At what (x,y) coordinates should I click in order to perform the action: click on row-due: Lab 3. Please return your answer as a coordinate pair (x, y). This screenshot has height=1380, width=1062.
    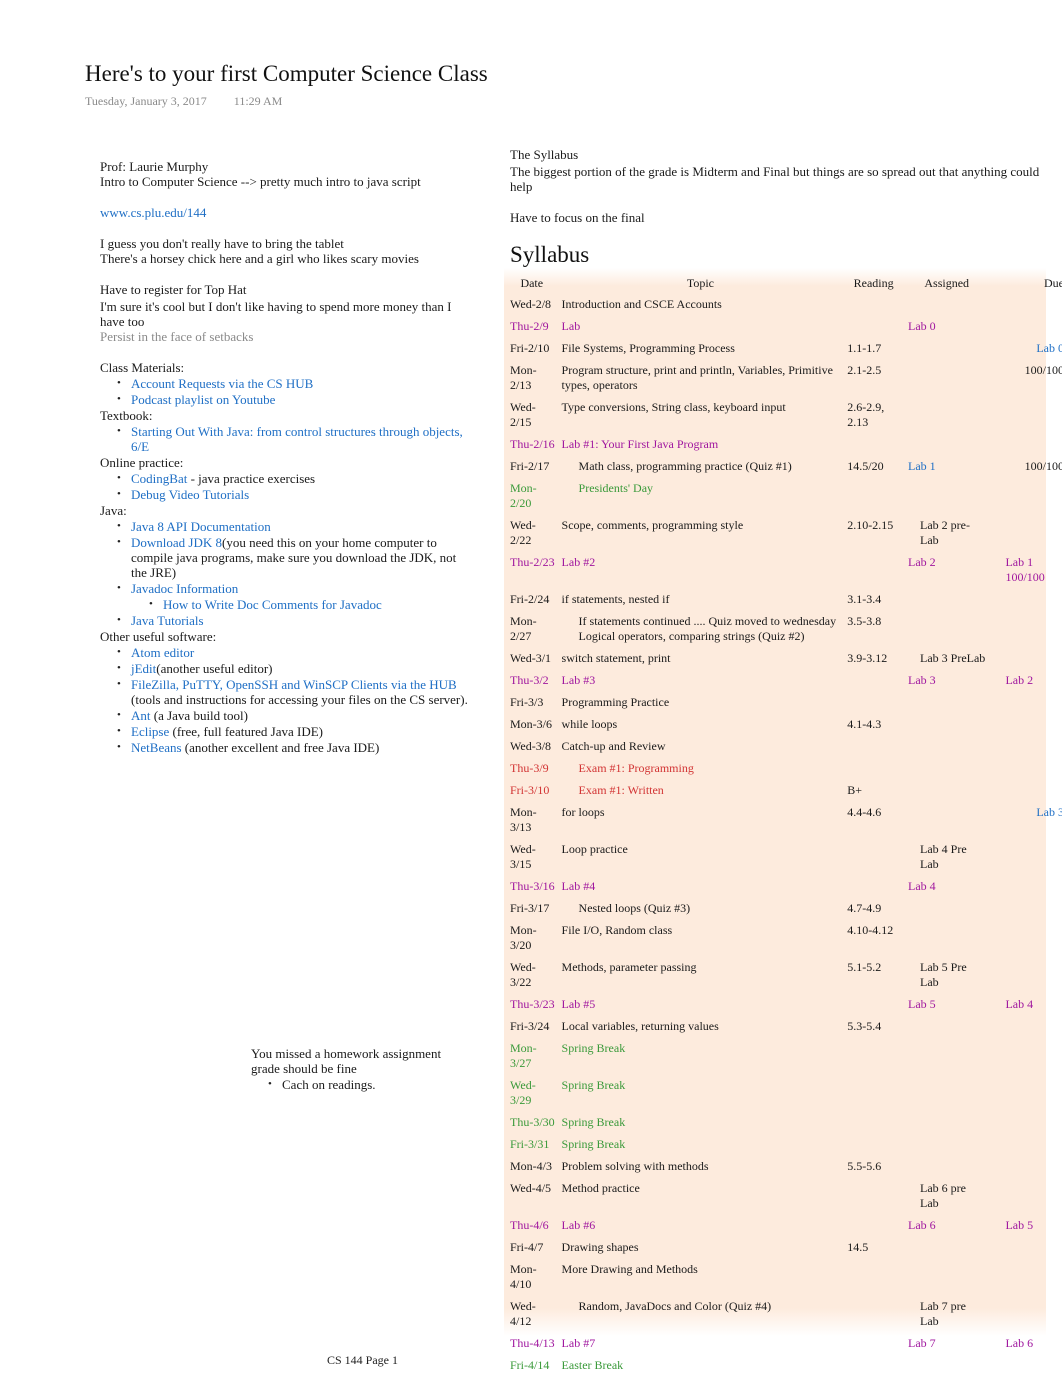
    Looking at the image, I should click on (1049, 812).